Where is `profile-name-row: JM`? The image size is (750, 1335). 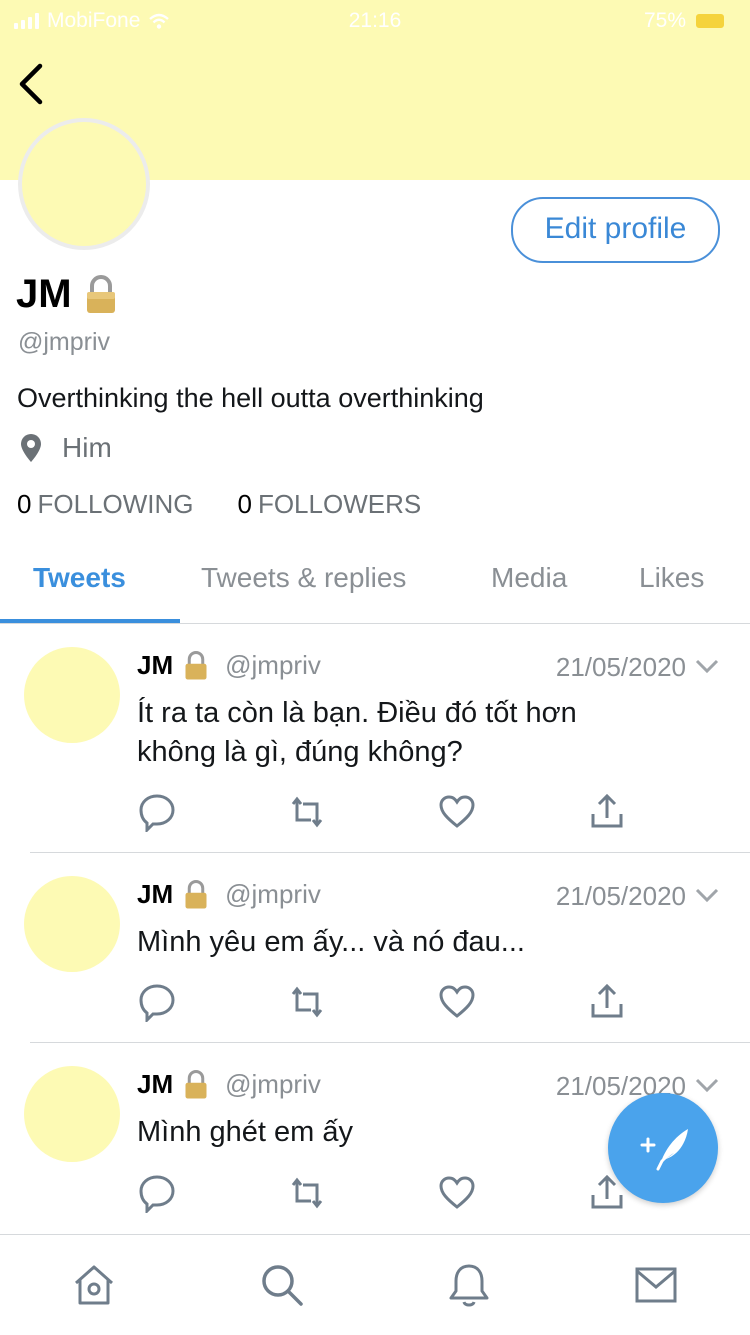
profile-name-row: JM is located at coordinates (67, 294).